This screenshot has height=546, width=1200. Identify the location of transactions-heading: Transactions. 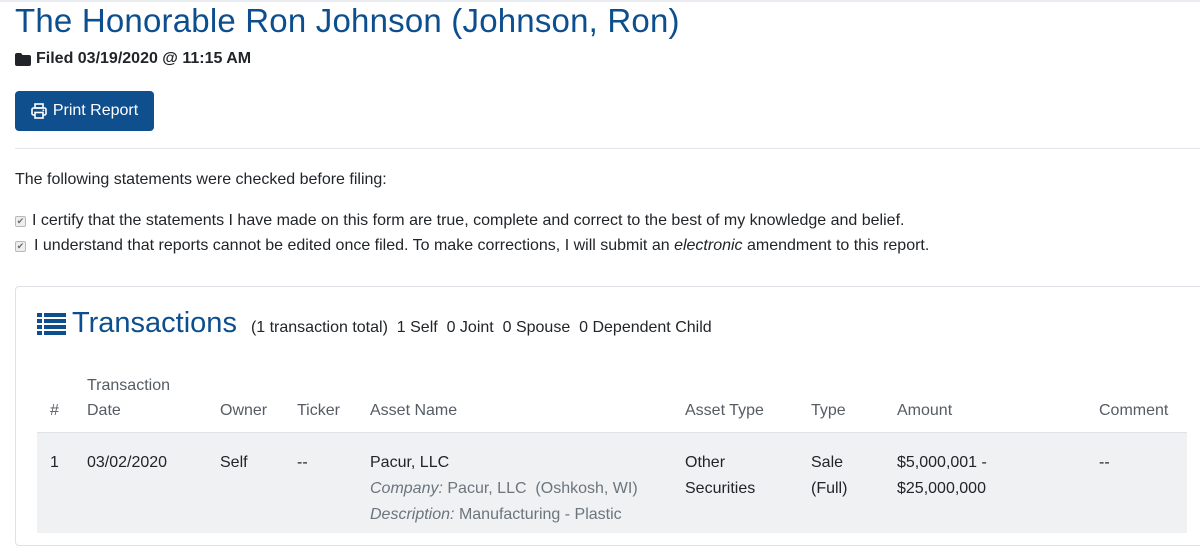
(154, 323).